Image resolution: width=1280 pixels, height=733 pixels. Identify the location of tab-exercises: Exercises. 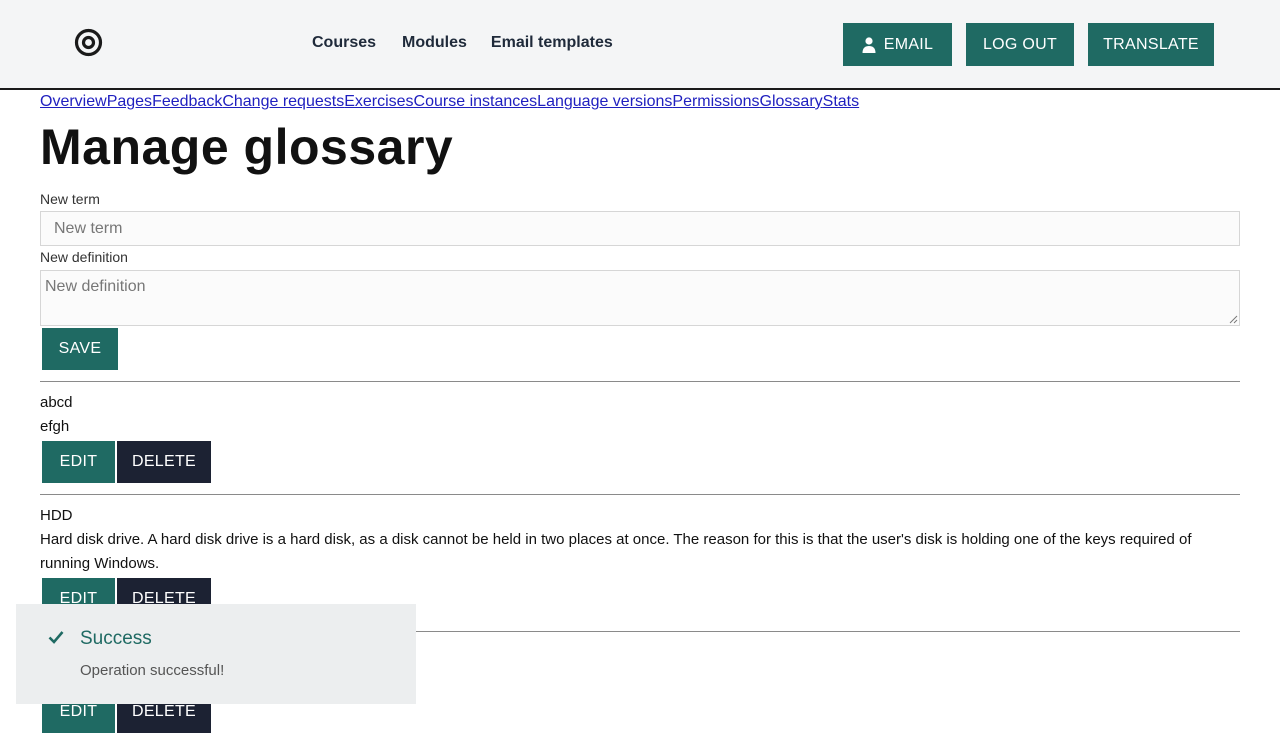
(378, 101).